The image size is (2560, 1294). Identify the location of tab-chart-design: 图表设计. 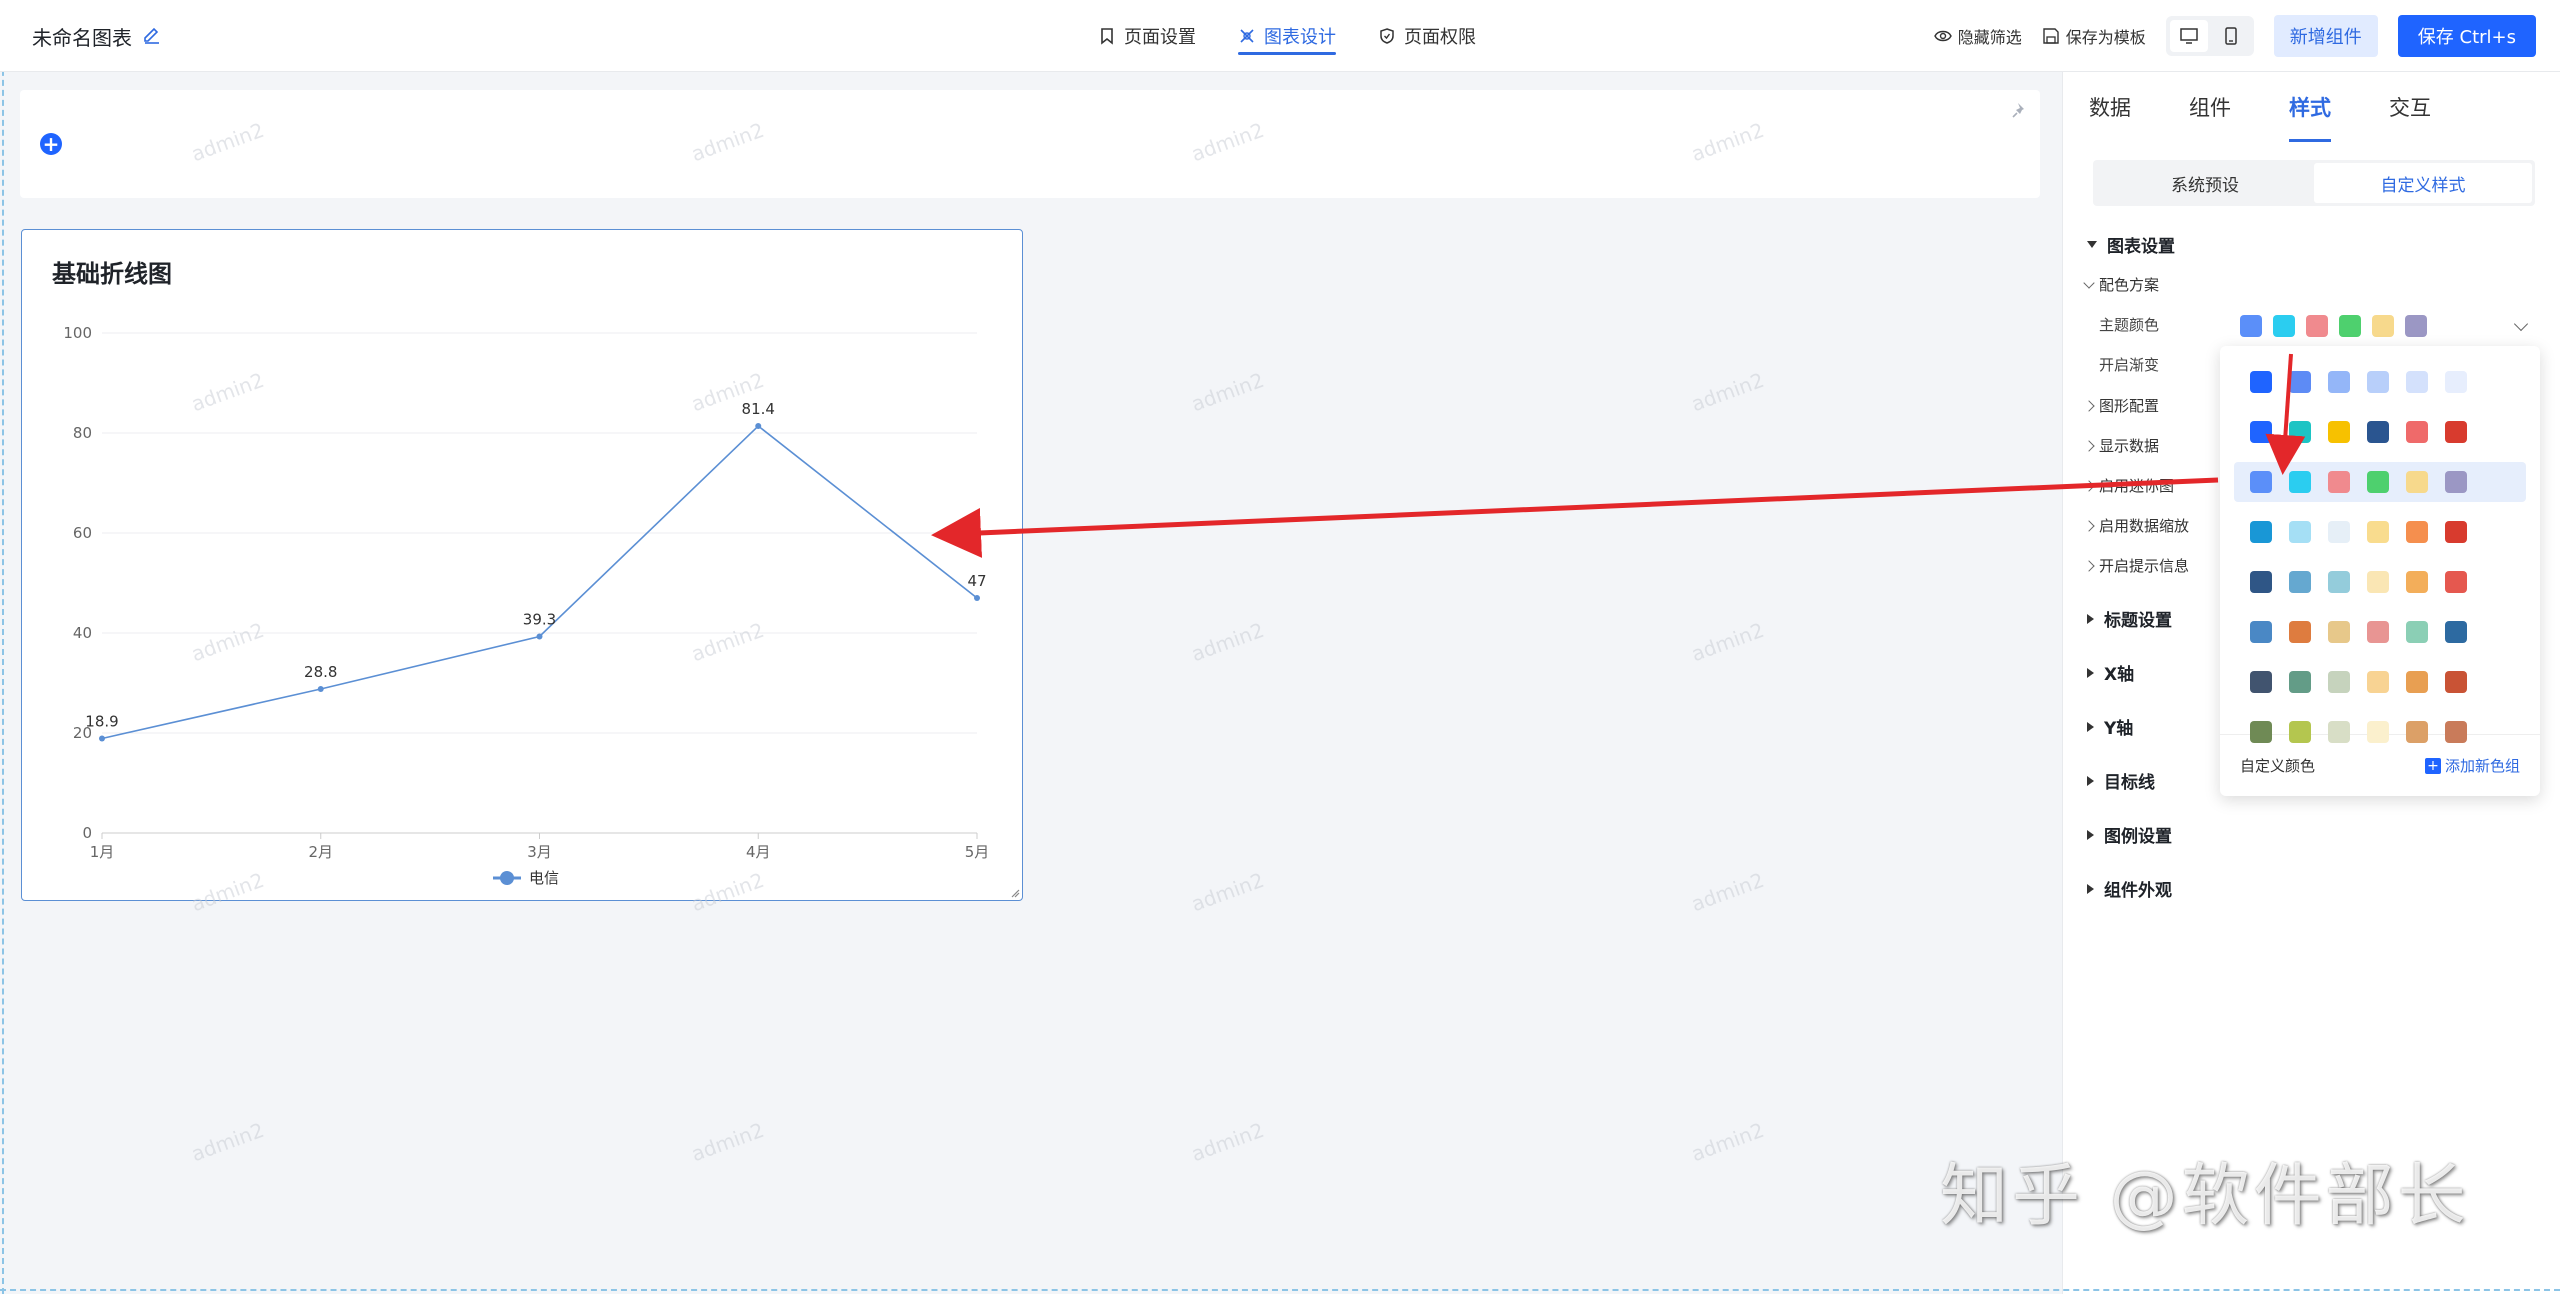
(1287, 36).